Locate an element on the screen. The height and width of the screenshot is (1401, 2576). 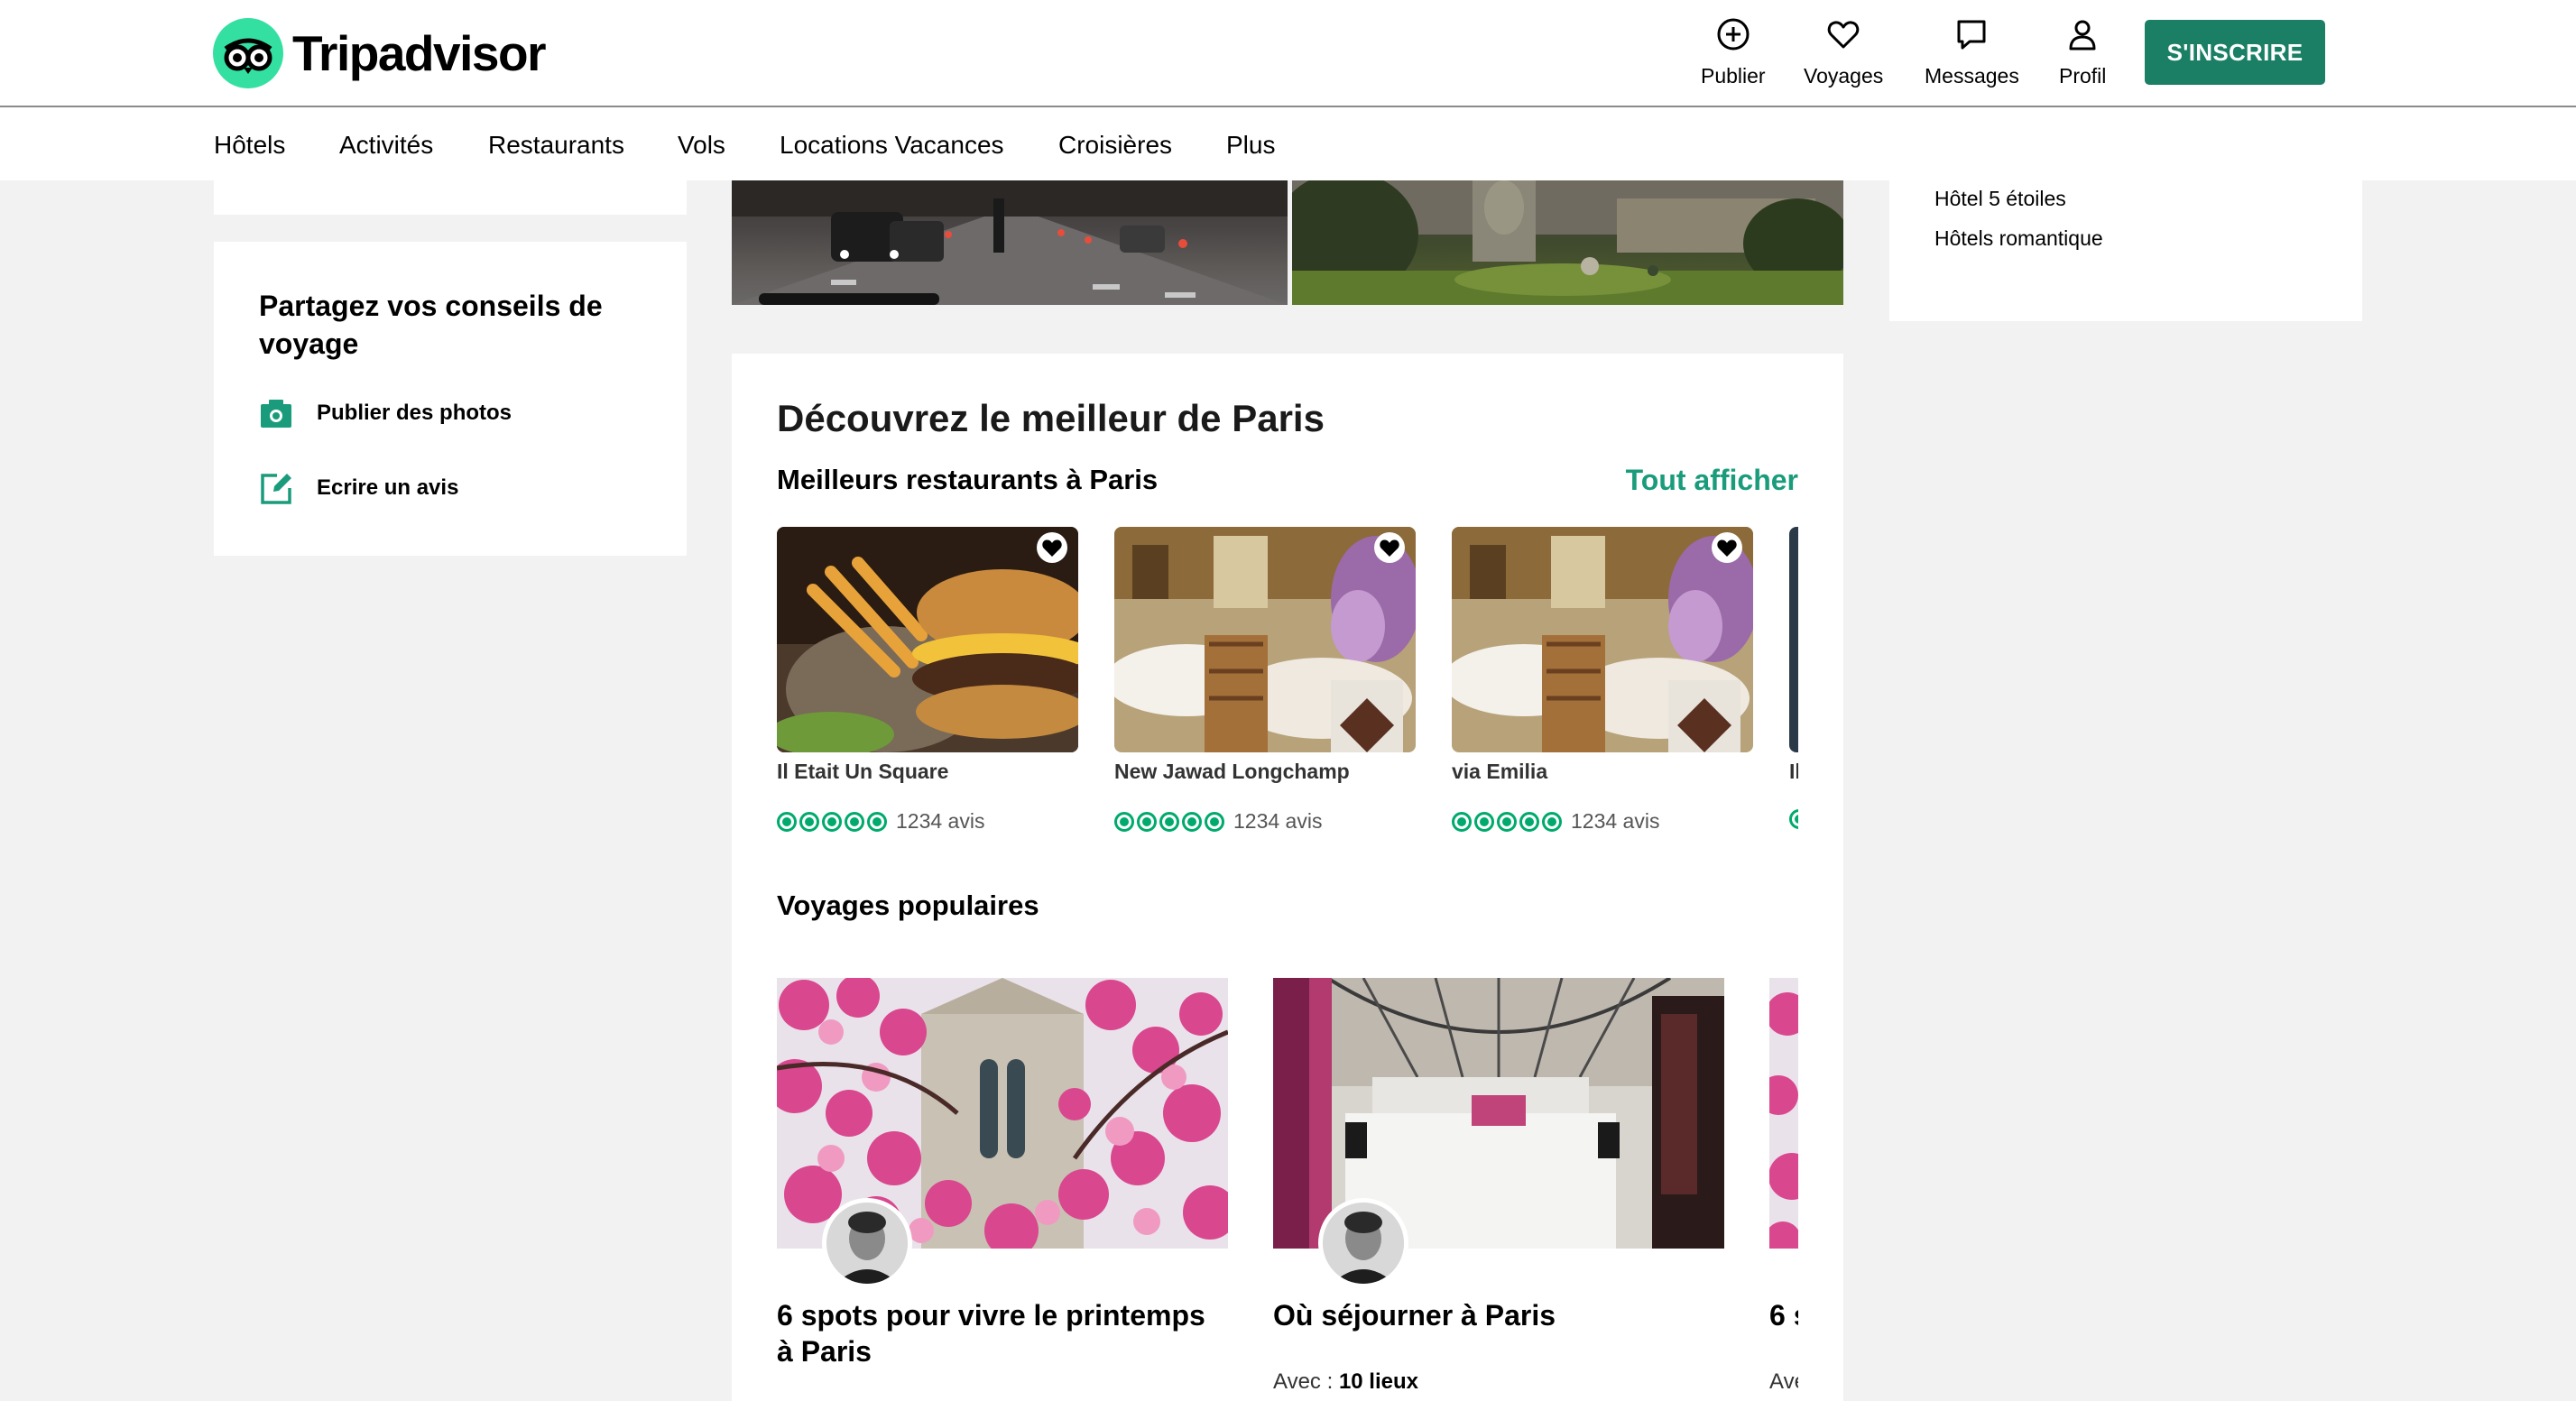
link-5-star-hotel: Hôtel 5 étoiles is located at coordinates (2000, 199).